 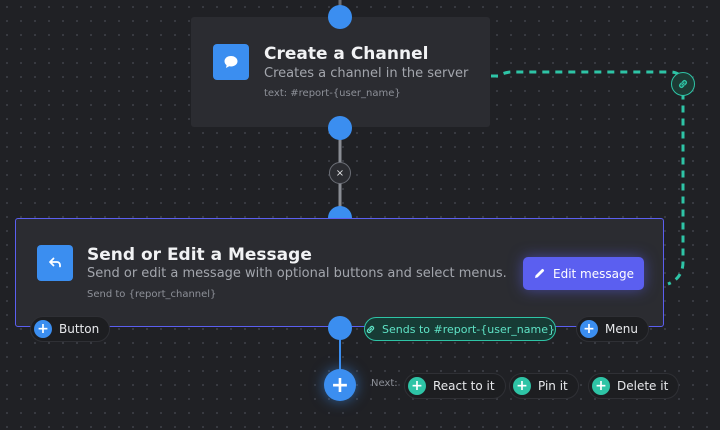 I want to click on add-next-block-button: +, so click(x=340, y=385).